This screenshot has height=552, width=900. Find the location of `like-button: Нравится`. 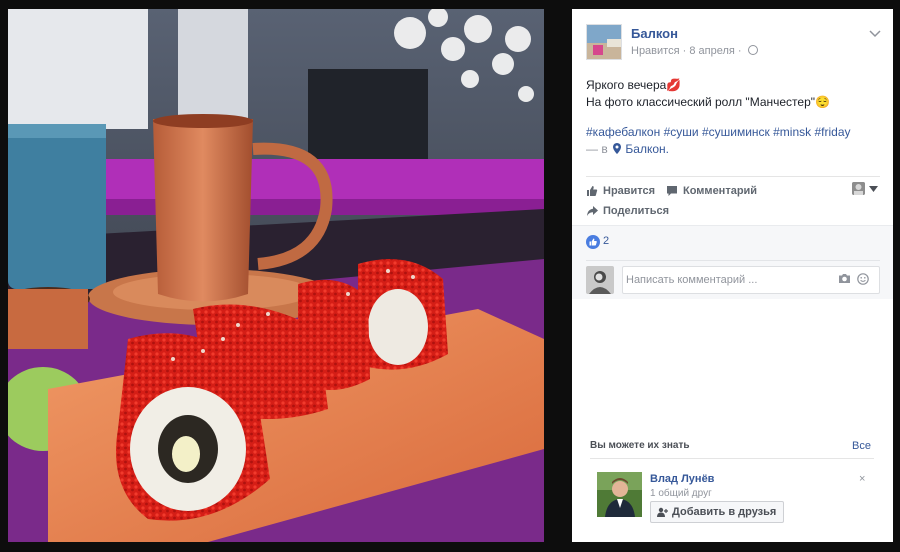

like-button: Нравится is located at coordinates (620, 191).